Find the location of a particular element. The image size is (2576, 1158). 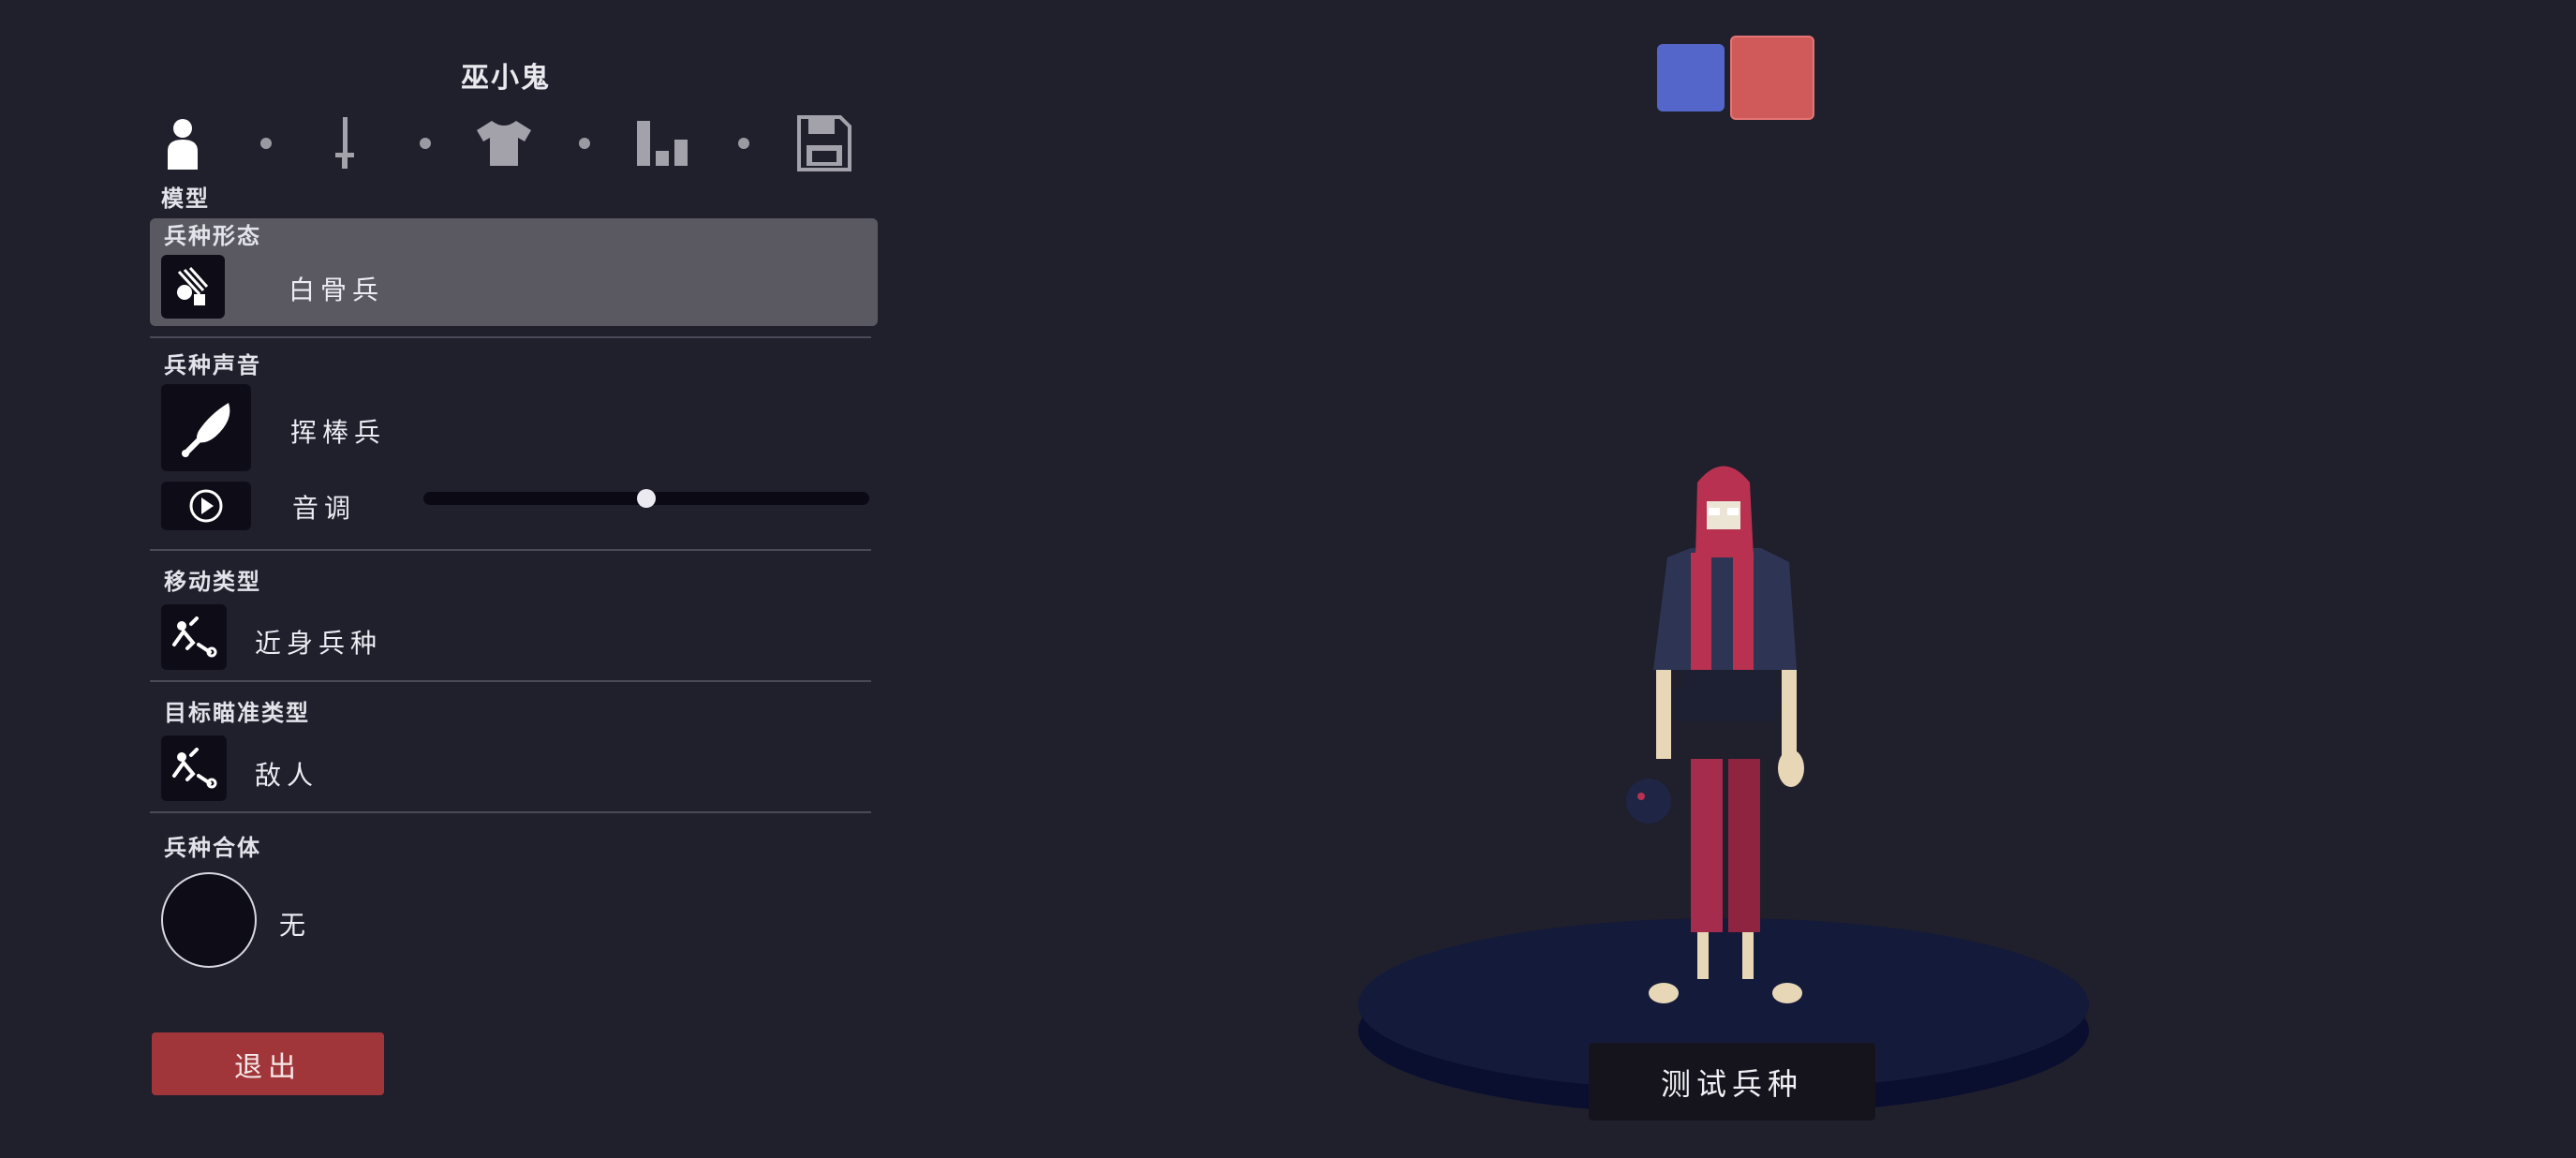

unit-form-value: 白骨兵 is located at coordinates (337, 290).